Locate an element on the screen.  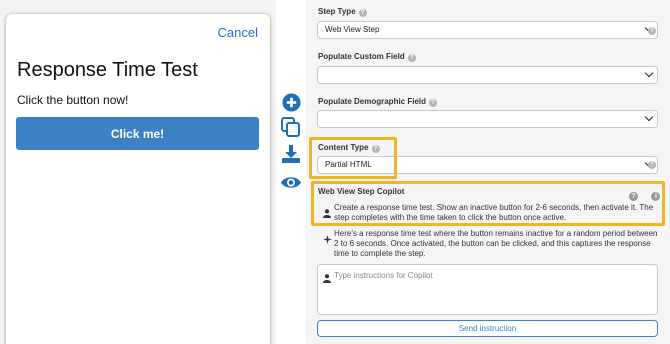
copilot-instruction-input: Type instructions for Copilot is located at coordinates (487, 289).